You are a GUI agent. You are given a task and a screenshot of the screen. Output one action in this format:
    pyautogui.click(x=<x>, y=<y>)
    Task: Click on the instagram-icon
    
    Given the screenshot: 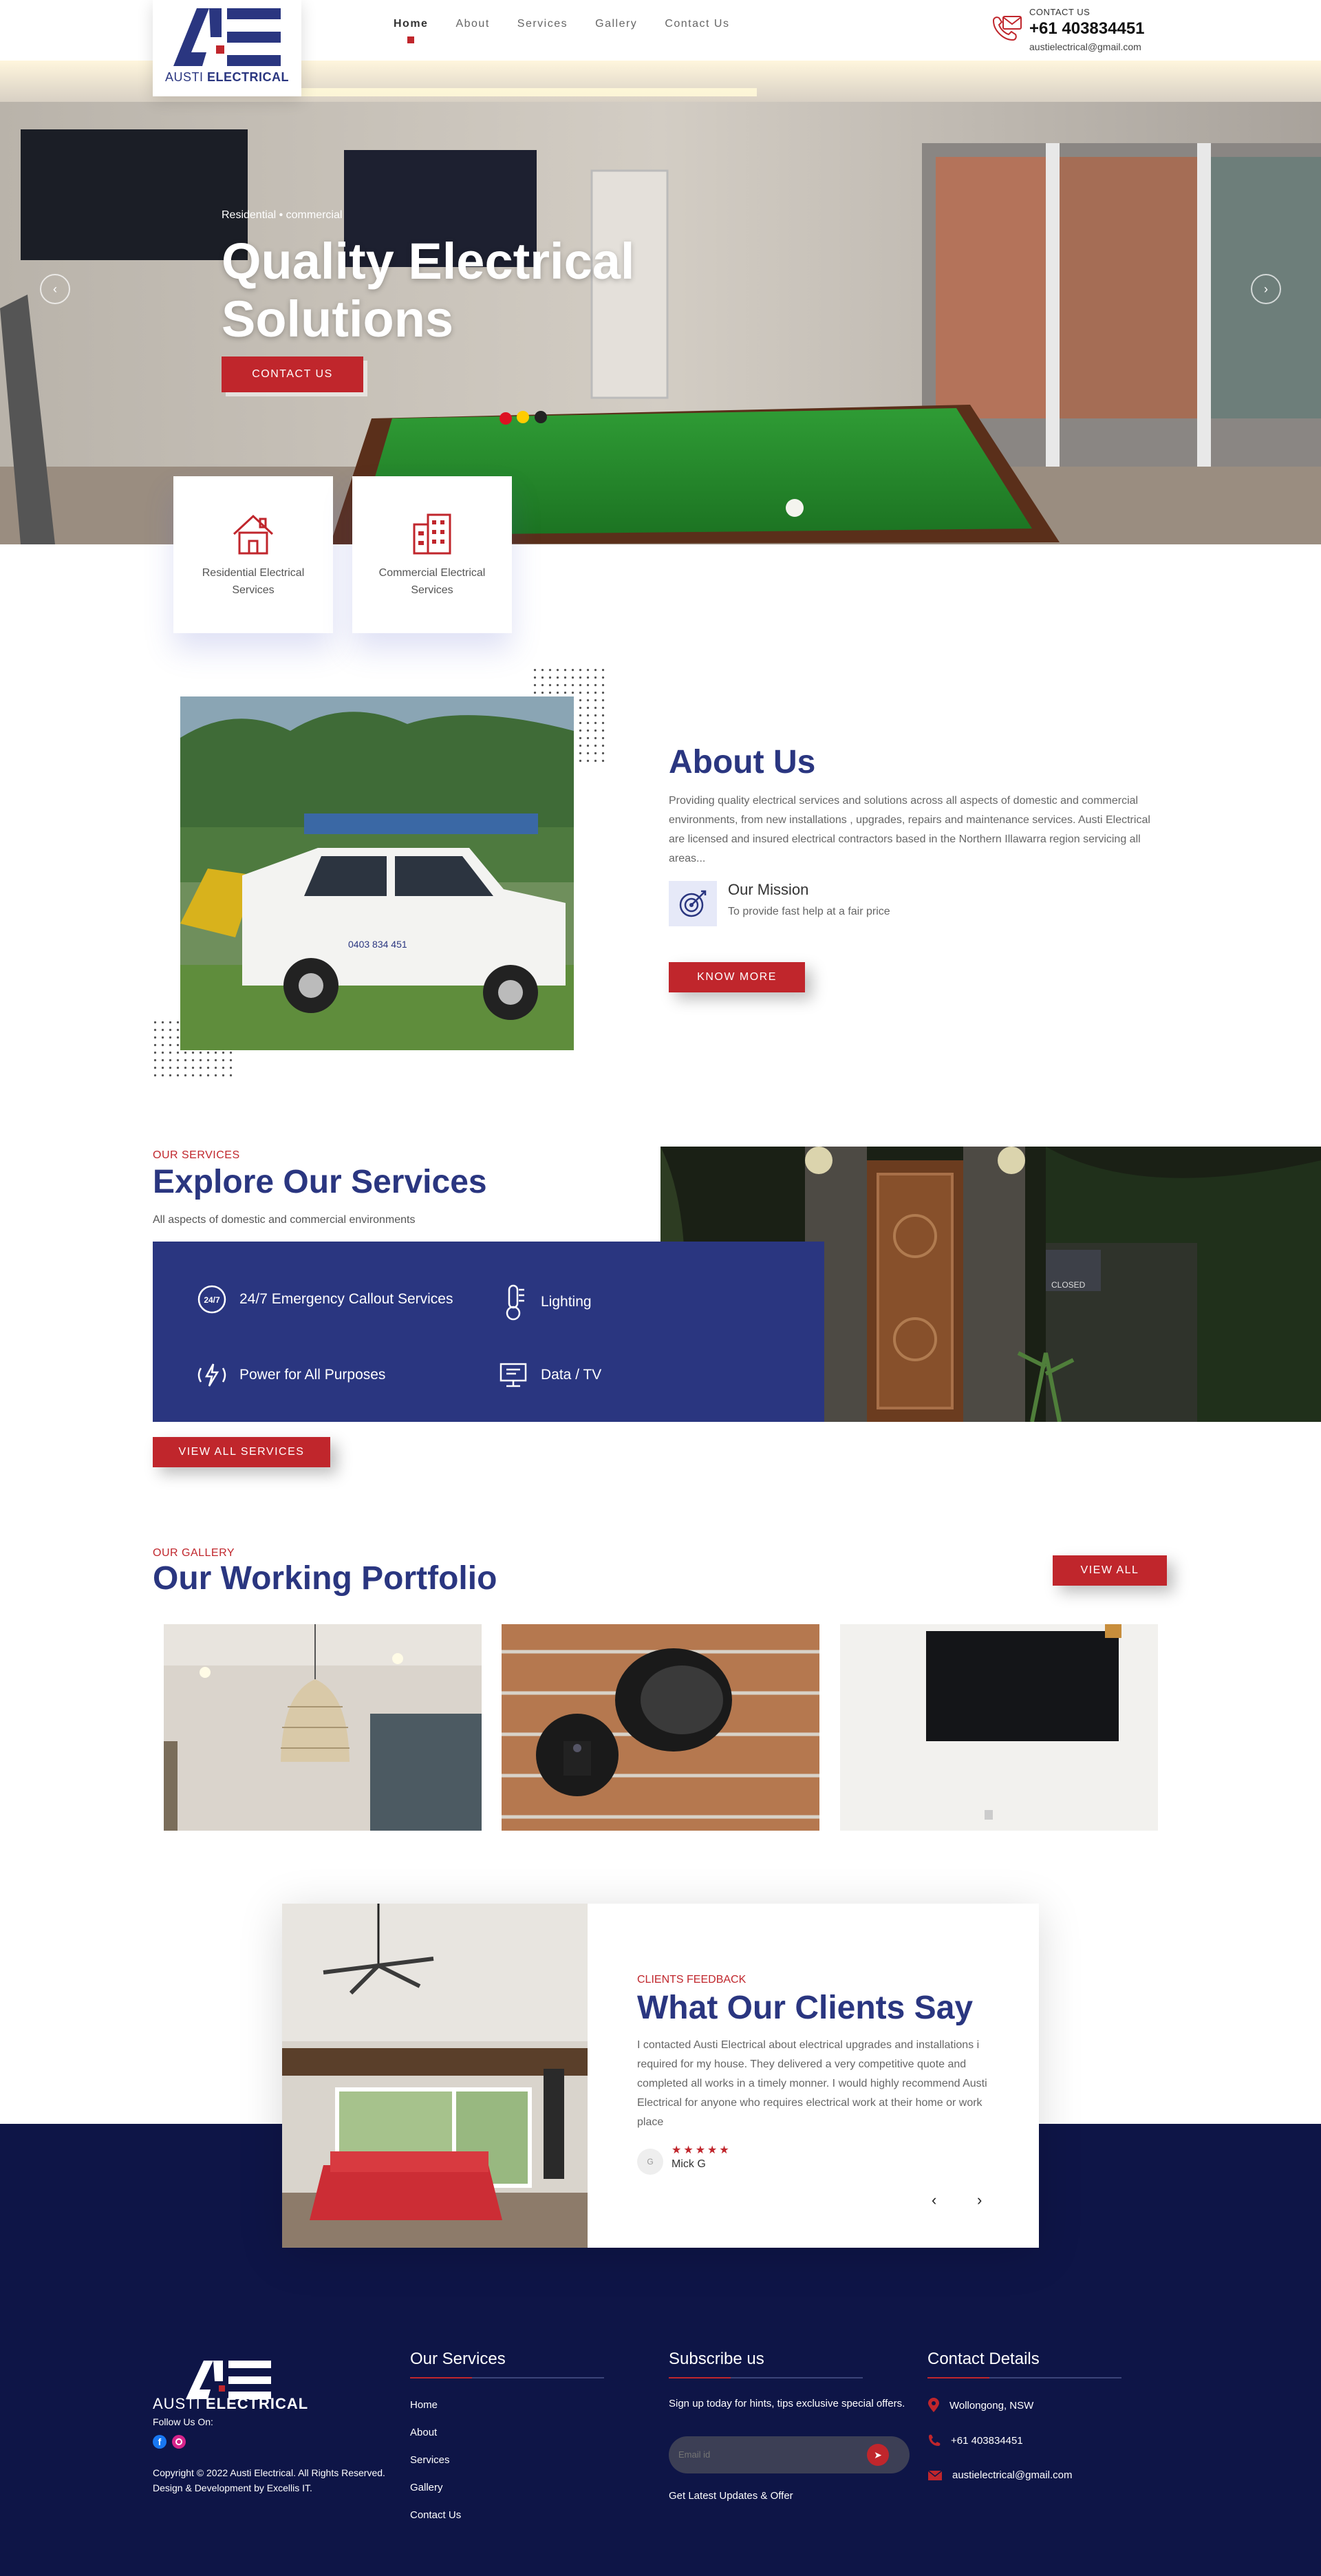 What is the action you would take?
    pyautogui.click(x=179, y=2442)
    